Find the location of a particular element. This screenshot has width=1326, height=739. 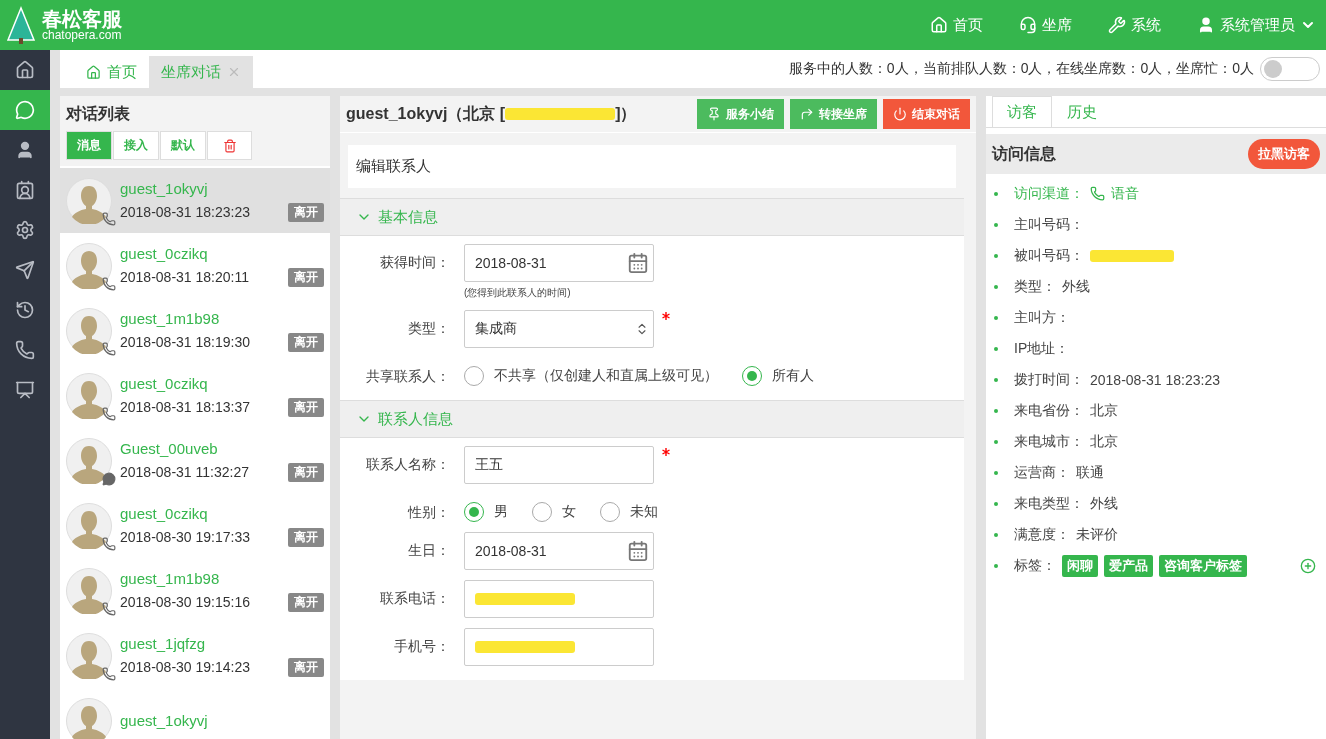

field-label: 性别： is located at coordinates (428, 512).